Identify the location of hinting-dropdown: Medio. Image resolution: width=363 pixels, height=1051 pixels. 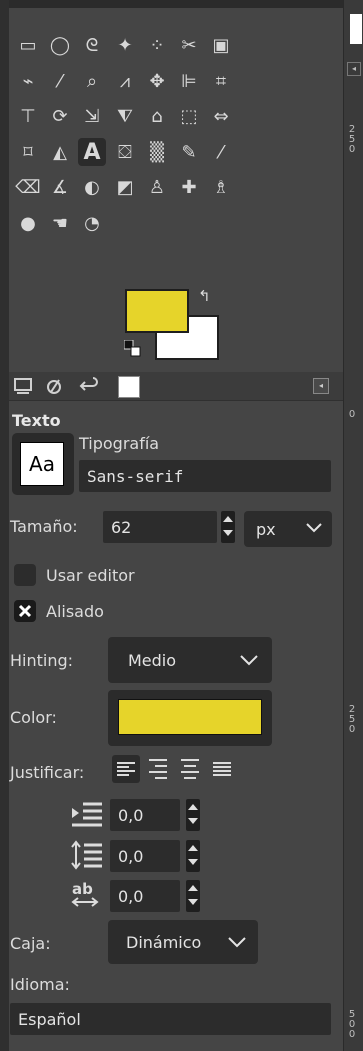
(190, 660).